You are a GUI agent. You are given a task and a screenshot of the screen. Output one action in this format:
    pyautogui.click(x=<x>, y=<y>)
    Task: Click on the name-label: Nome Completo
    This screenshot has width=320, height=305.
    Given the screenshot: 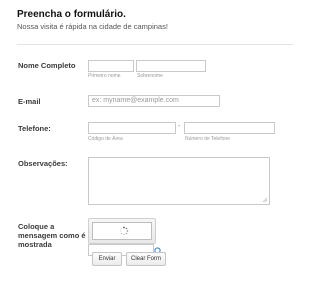 What is the action you would take?
    pyautogui.click(x=47, y=65)
    